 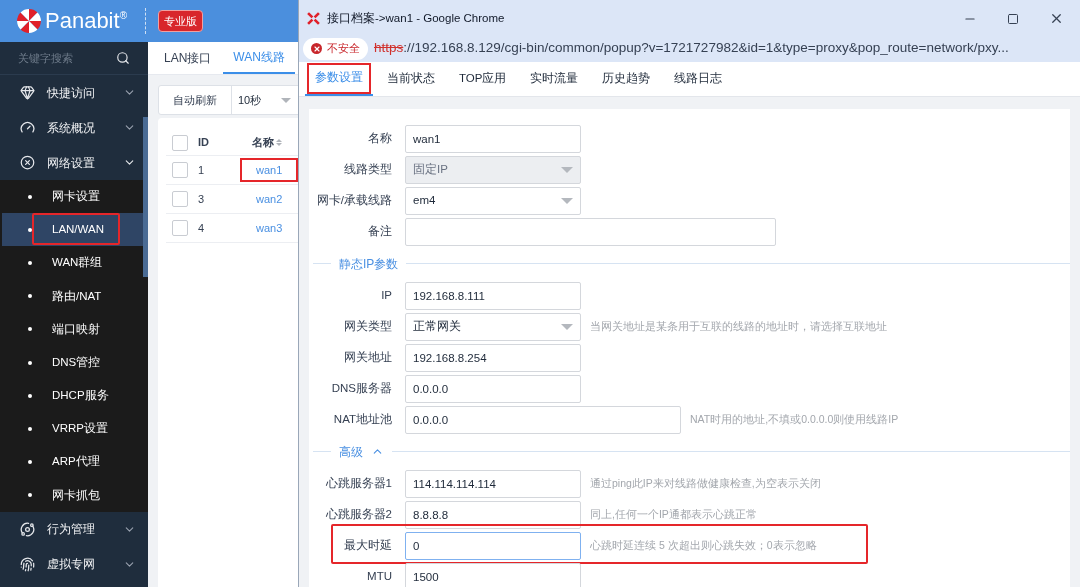 I want to click on security-chip: 不安全, so click(x=335, y=48).